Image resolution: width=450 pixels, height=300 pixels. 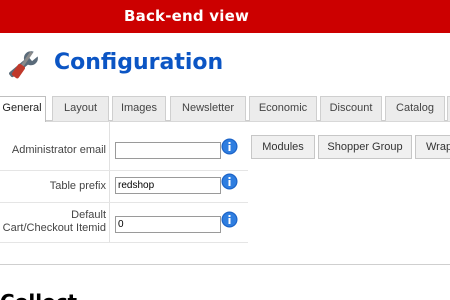 I want to click on wrap-button: Wrap, so click(x=432, y=147).